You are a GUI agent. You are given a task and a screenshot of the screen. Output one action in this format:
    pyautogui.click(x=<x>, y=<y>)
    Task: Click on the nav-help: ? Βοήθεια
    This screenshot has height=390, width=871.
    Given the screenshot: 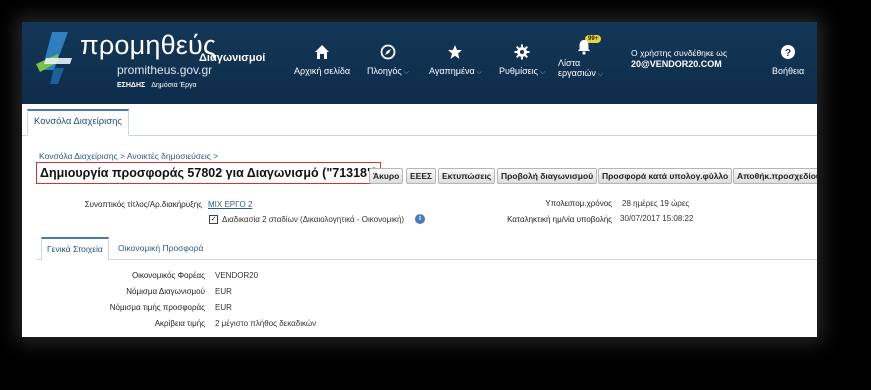 What is the action you would take?
    pyautogui.click(x=788, y=60)
    